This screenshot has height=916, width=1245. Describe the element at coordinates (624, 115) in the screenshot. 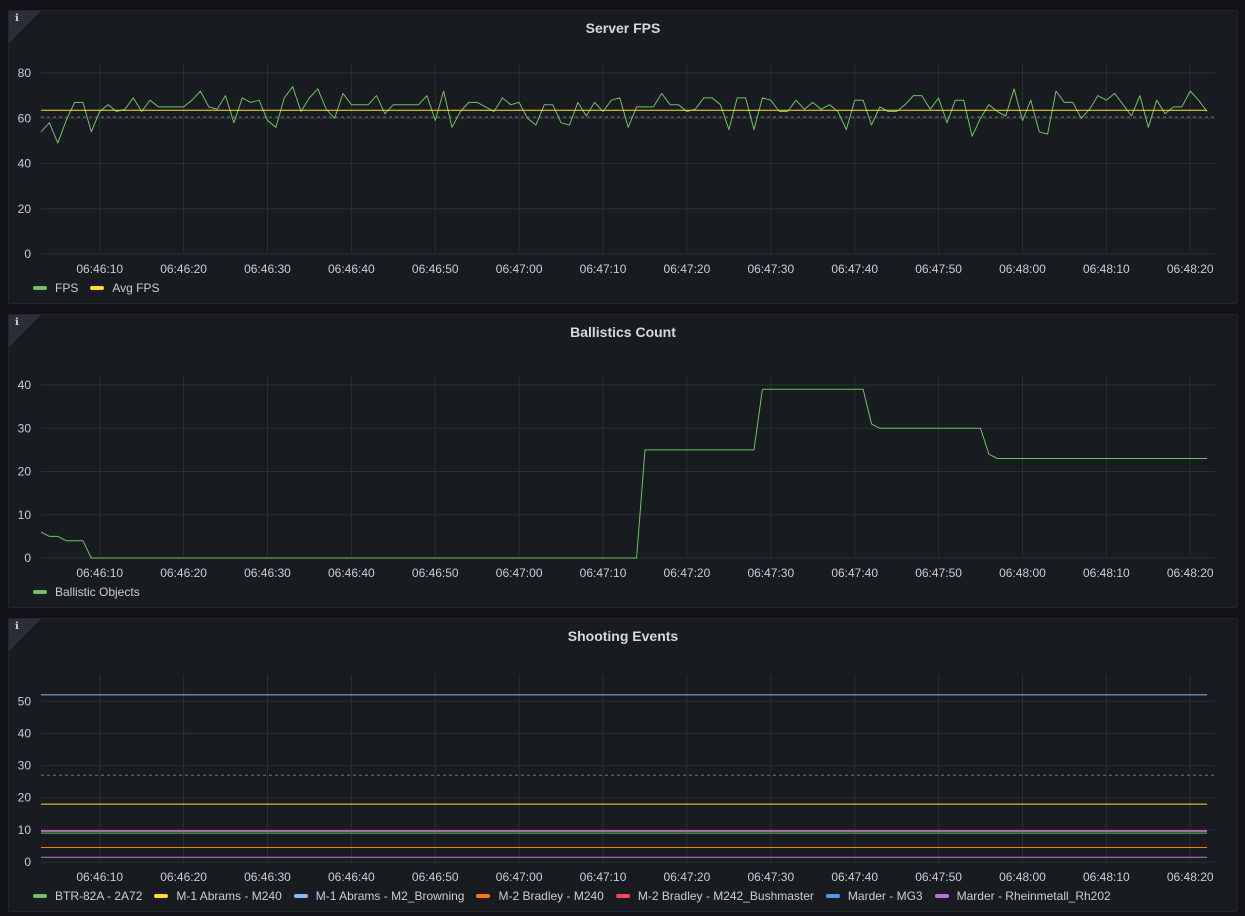

I see `series-line` at that location.